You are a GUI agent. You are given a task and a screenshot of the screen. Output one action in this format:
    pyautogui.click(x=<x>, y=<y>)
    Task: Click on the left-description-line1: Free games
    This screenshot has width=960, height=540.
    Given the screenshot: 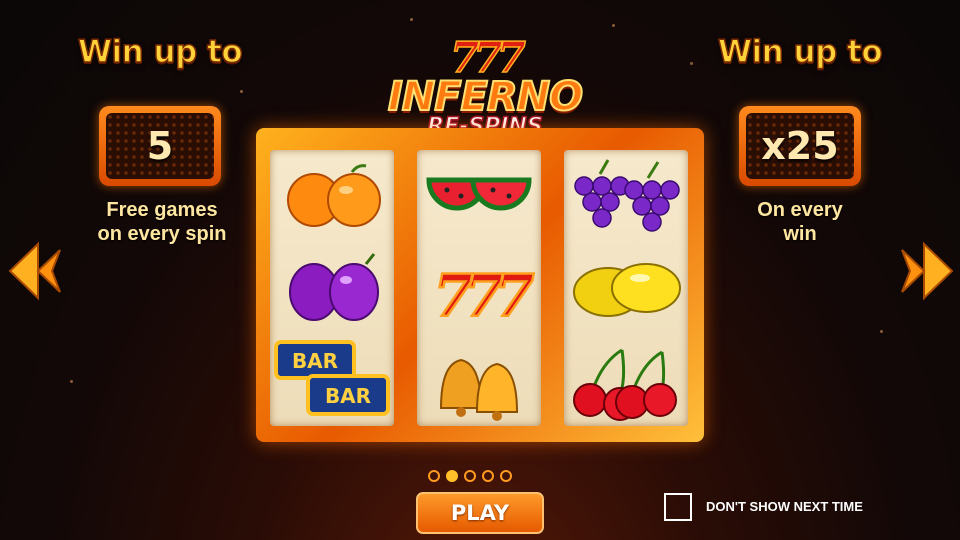 What is the action you would take?
    pyautogui.click(x=162, y=210)
    